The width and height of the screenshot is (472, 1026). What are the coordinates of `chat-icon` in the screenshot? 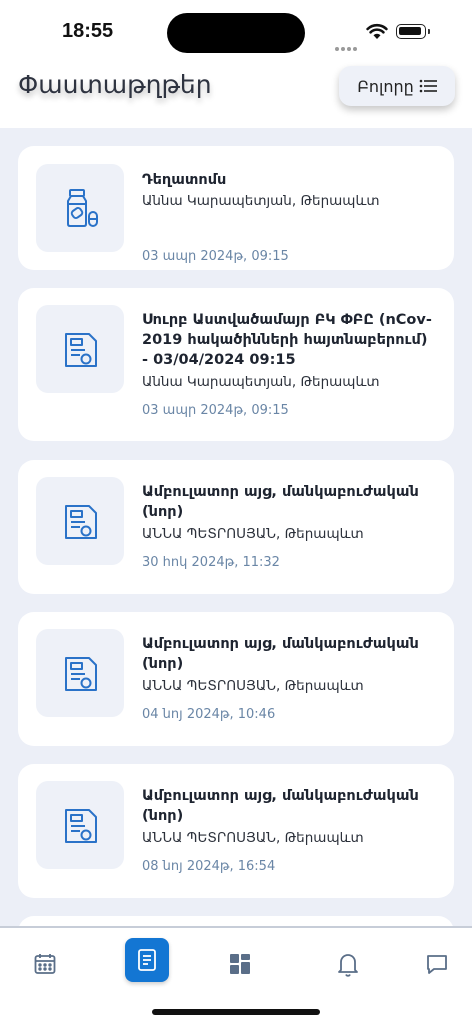 It's located at (437, 964).